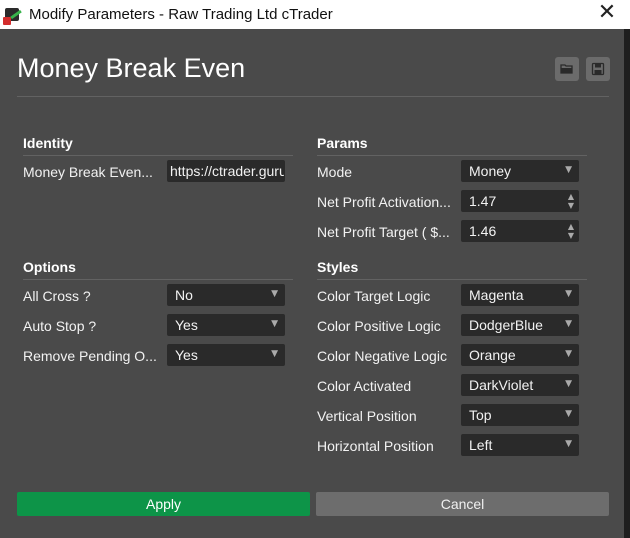  Describe the element at coordinates (452, 231) in the screenshot. I see `param-row-net-profit-target: Net Profit Target ( $... 1.46 ▲ ▼` at that location.